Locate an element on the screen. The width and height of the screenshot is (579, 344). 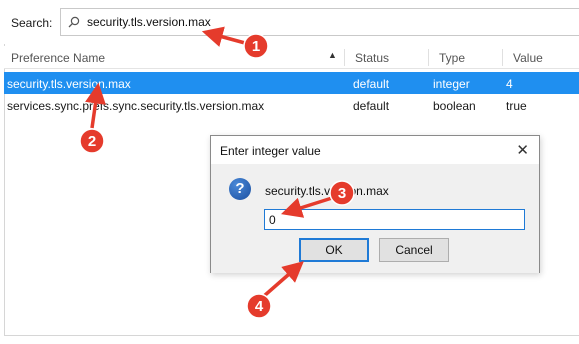
step-badge-4: 4 is located at coordinates (259, 306).